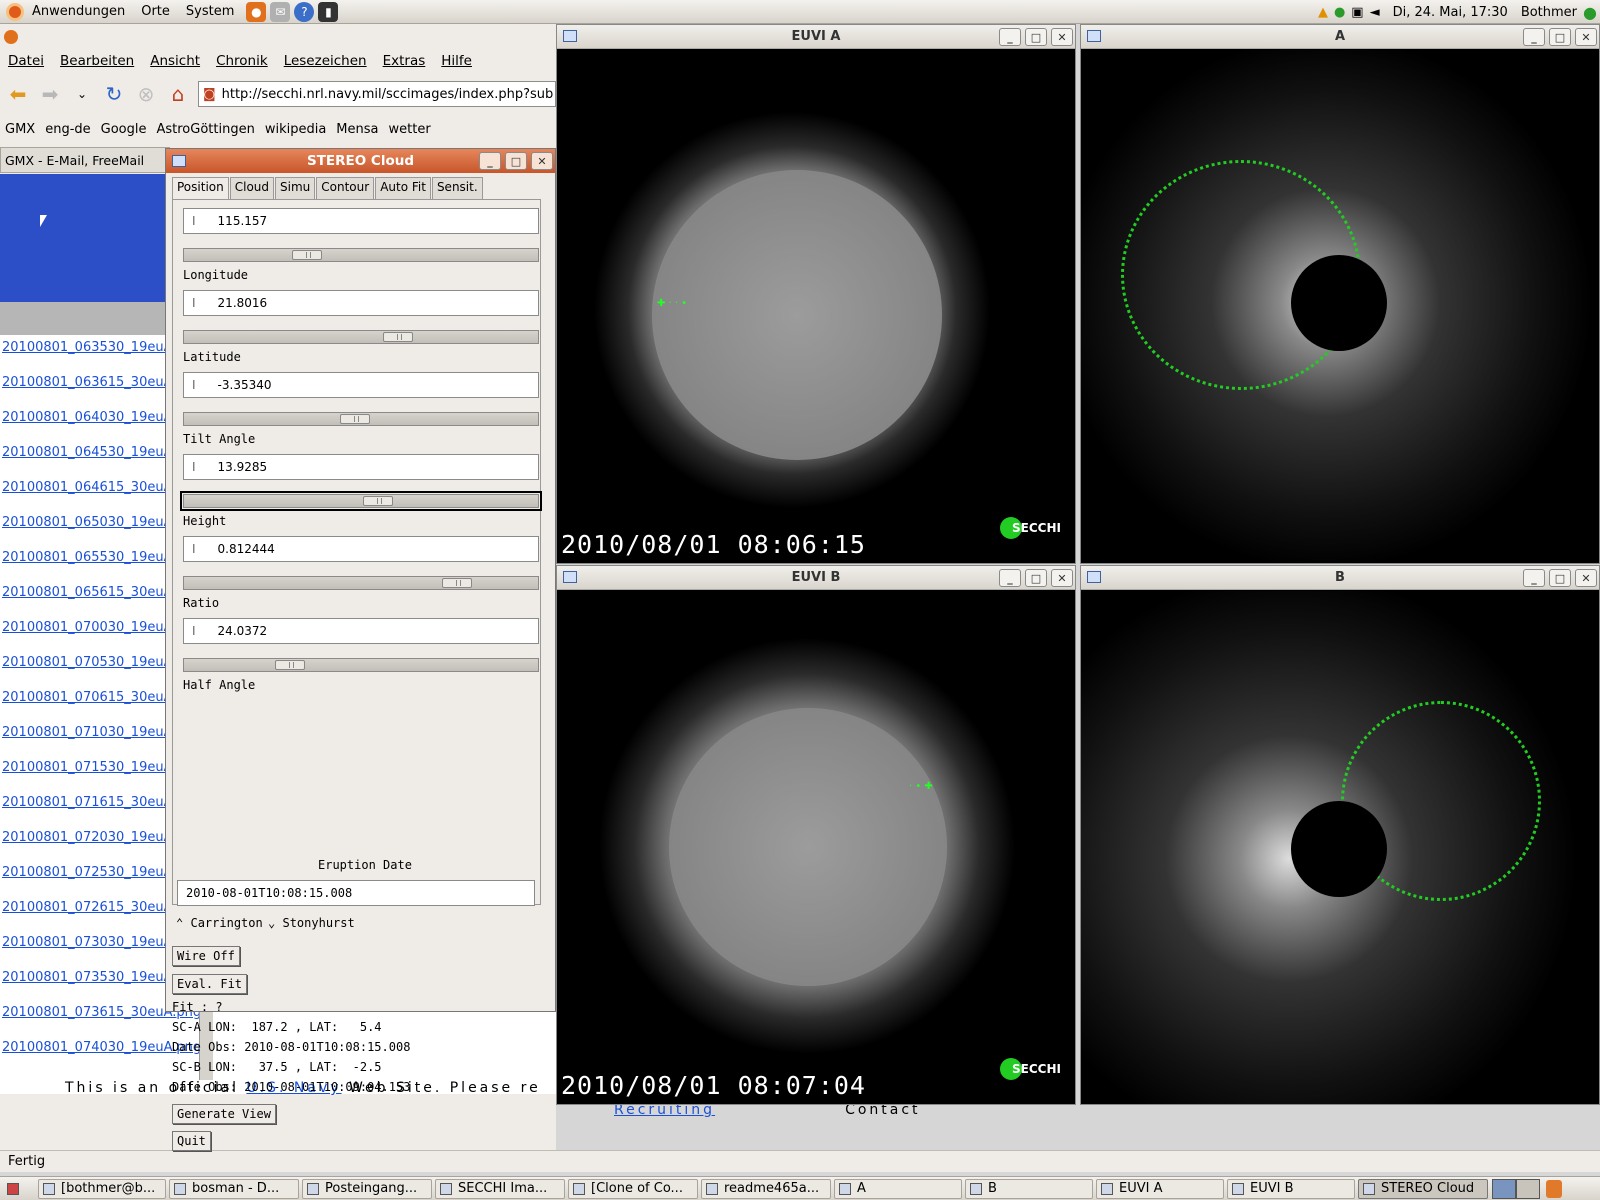 The height and width of the screenshot is (1200, 1600). What do you see at coordinates (1339, 12) in the screenshot?
I see `update-icon: ●` at bounding box center [1339, 12].